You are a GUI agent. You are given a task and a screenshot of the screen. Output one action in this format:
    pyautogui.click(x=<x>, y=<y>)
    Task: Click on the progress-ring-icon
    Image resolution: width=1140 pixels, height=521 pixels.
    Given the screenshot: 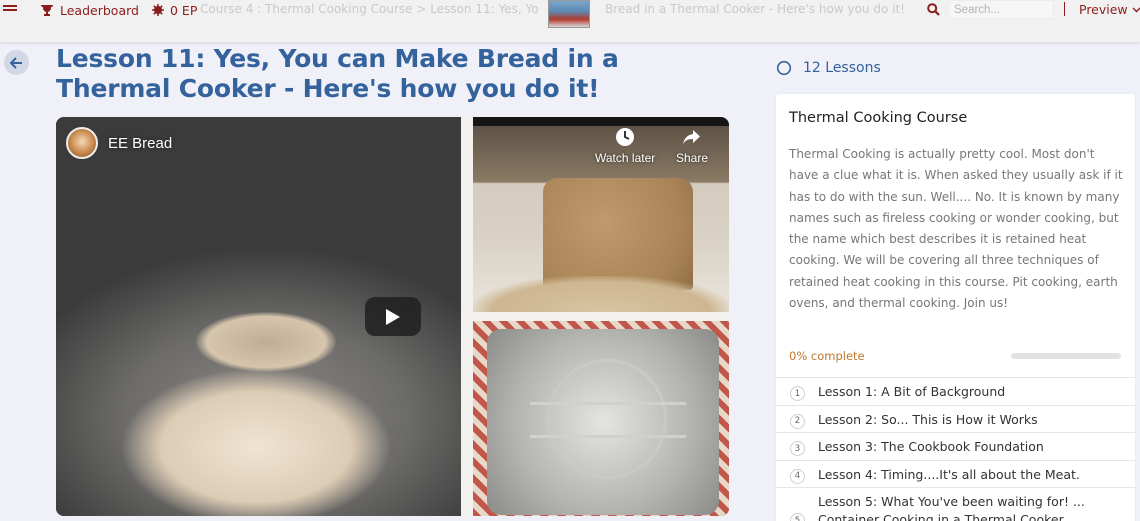 What is the action you would take?
    pyautogui.click(x=784, y=68)
    